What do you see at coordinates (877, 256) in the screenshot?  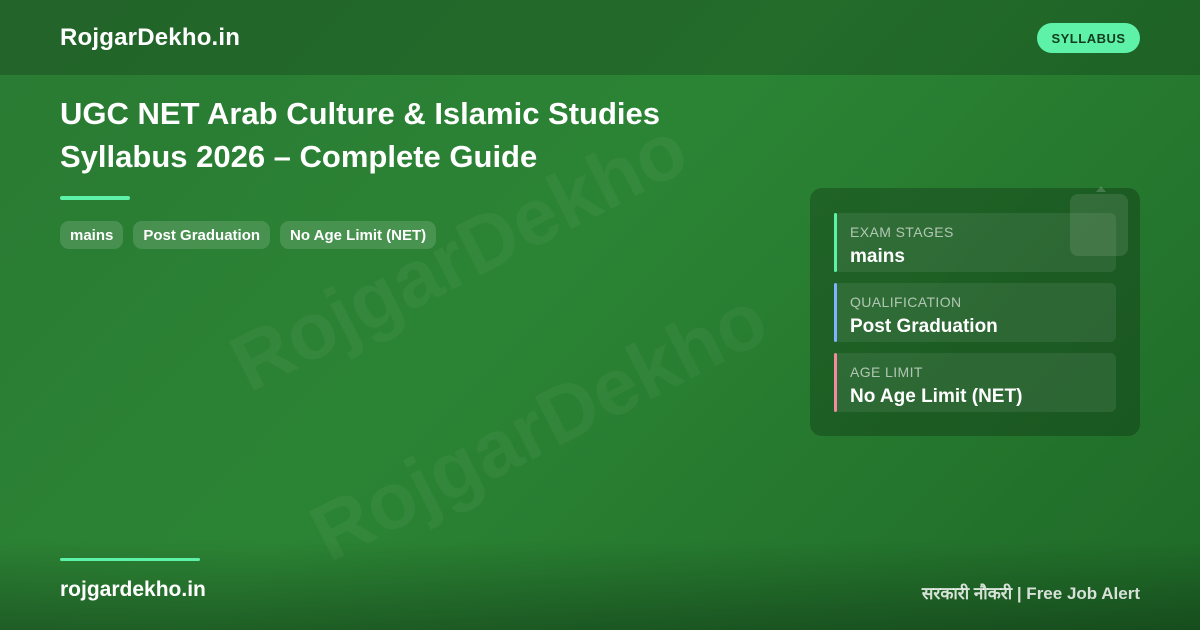 I see `card-value: mains` at bounding box center [877, 256].